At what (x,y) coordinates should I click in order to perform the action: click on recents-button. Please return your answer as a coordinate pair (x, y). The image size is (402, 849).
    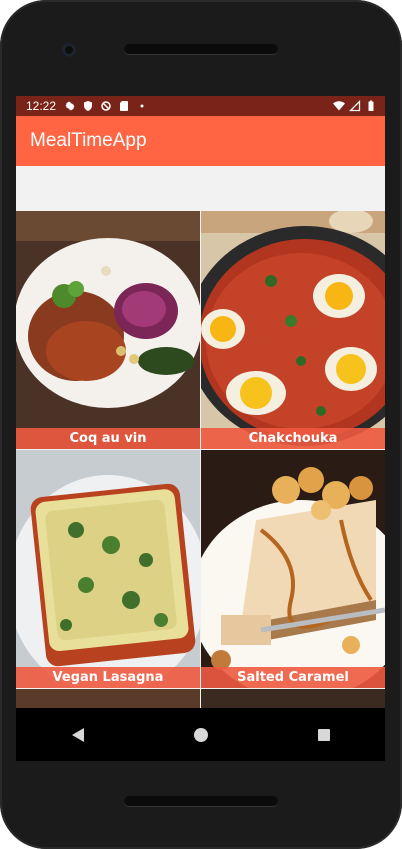
    Looking at the image, I should click on (324, 735).